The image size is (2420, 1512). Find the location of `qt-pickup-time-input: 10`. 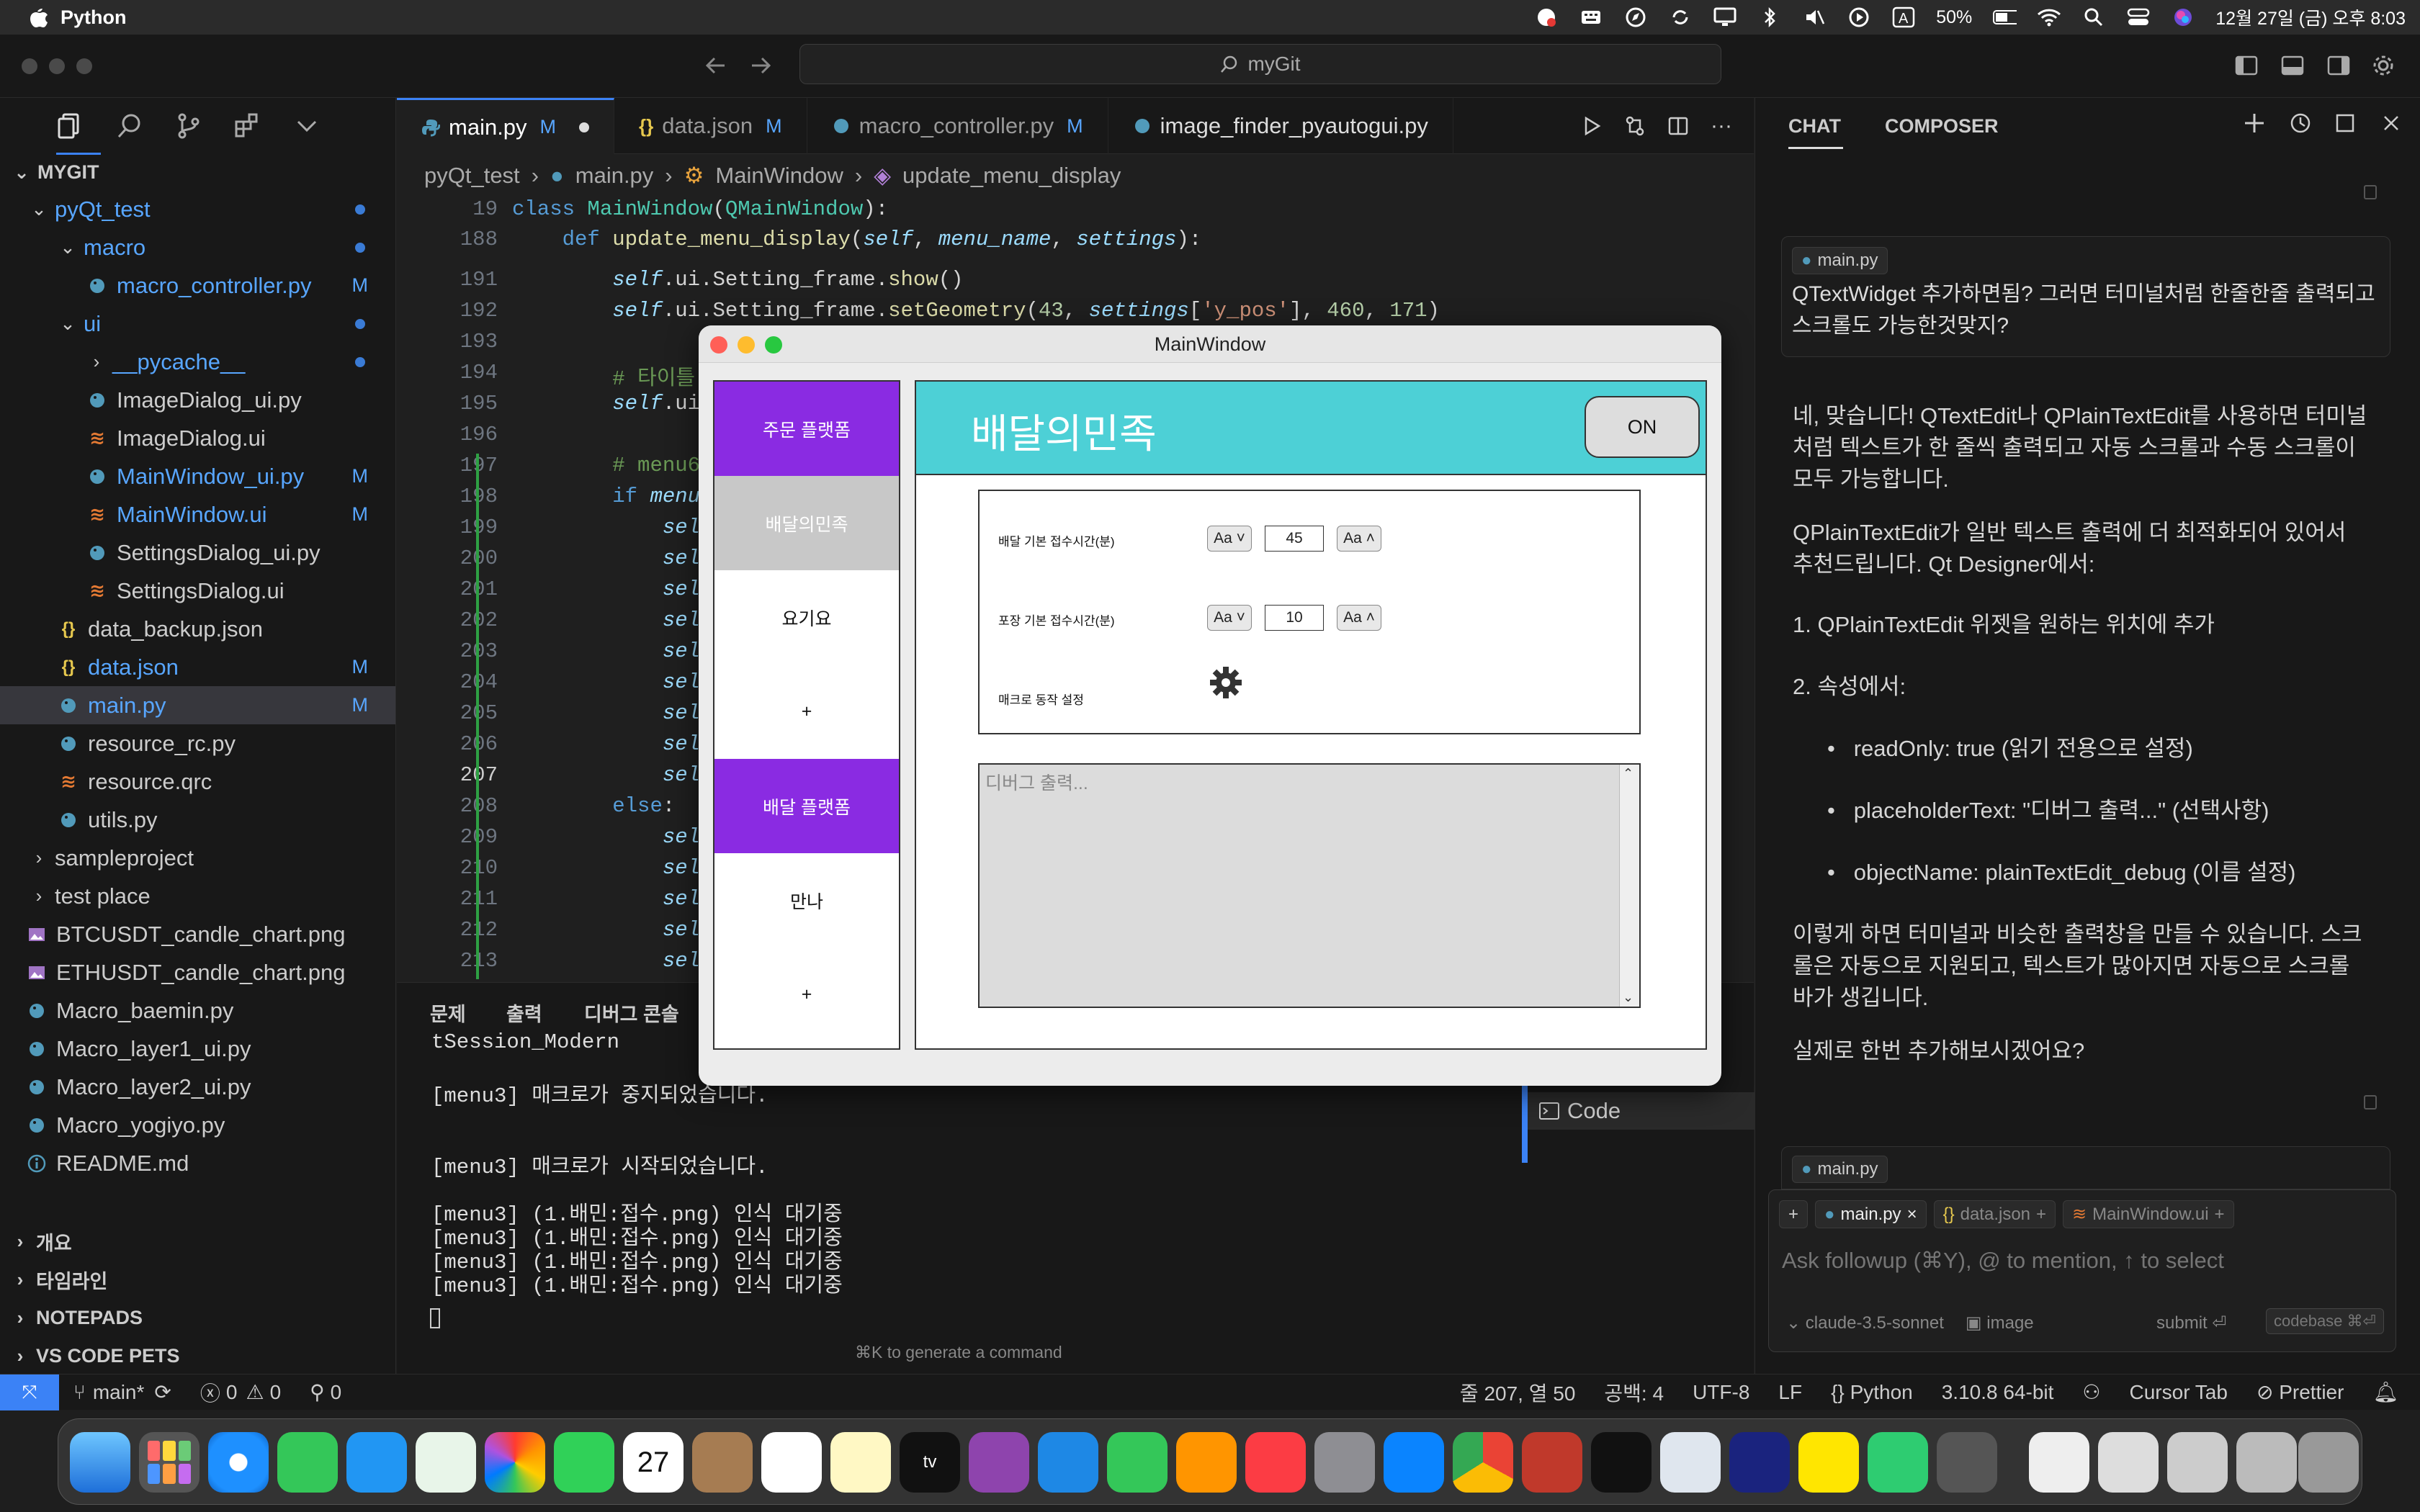

qt-pickup-time-input: 10 is located at coordinates (1294, 618).